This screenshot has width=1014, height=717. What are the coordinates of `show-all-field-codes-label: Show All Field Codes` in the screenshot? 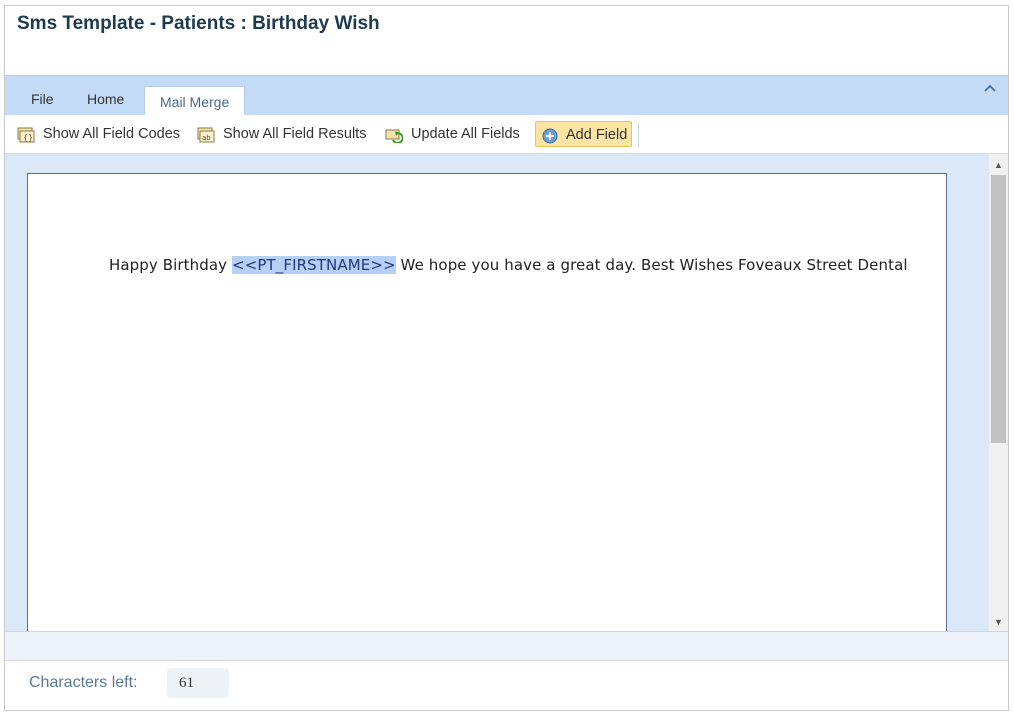 It's located at (112, 134).